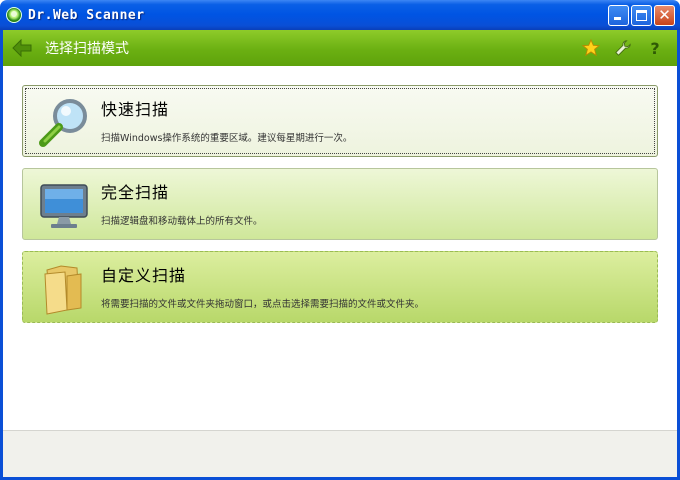 Image resolution: width=680 pixels, height=480 pixels. I want to click on drweb-app-icon, so click(14, 15).